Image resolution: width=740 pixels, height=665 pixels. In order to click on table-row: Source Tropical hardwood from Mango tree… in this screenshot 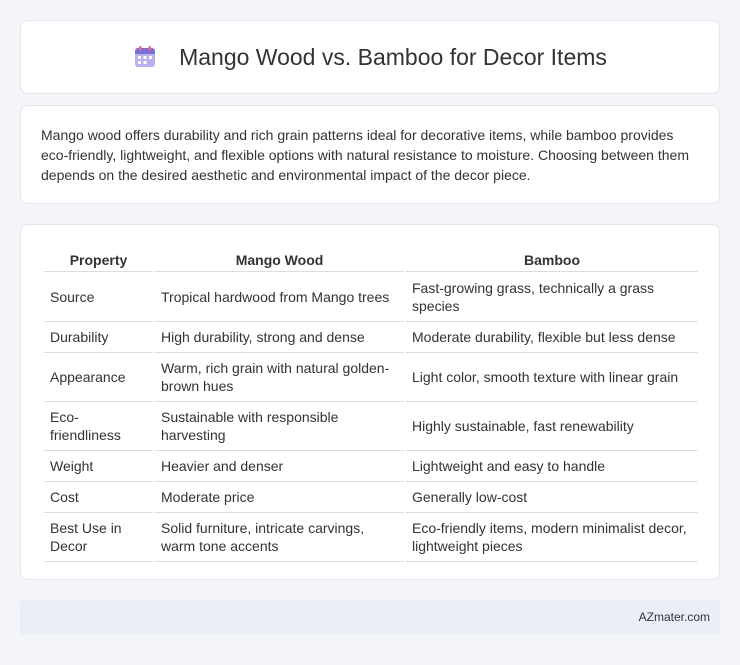, I will do `click(371, 296)`.